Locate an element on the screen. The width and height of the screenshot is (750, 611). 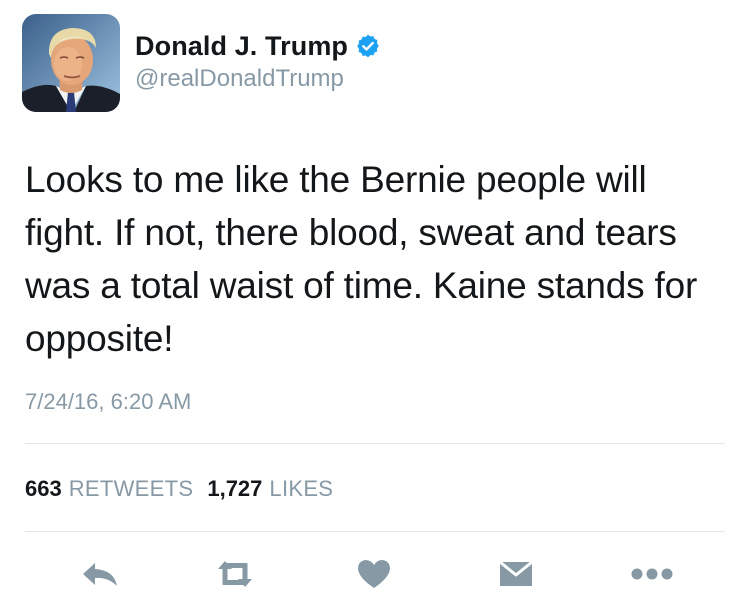
tweet-header: Donald J. Trump @realDonaldTrump is located at coordinates (201, 63).